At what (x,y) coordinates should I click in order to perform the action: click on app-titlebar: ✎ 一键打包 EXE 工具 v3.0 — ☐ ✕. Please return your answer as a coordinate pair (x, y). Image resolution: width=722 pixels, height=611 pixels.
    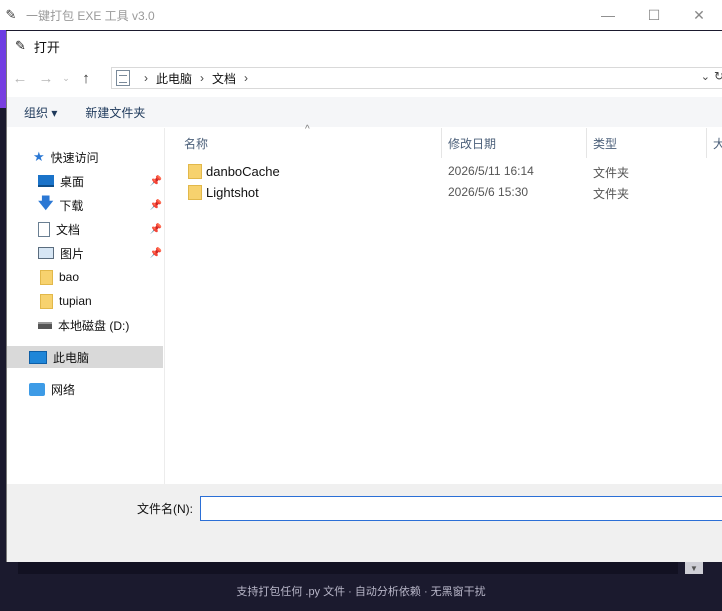
    Looking at the image, I should click on (361, 15).